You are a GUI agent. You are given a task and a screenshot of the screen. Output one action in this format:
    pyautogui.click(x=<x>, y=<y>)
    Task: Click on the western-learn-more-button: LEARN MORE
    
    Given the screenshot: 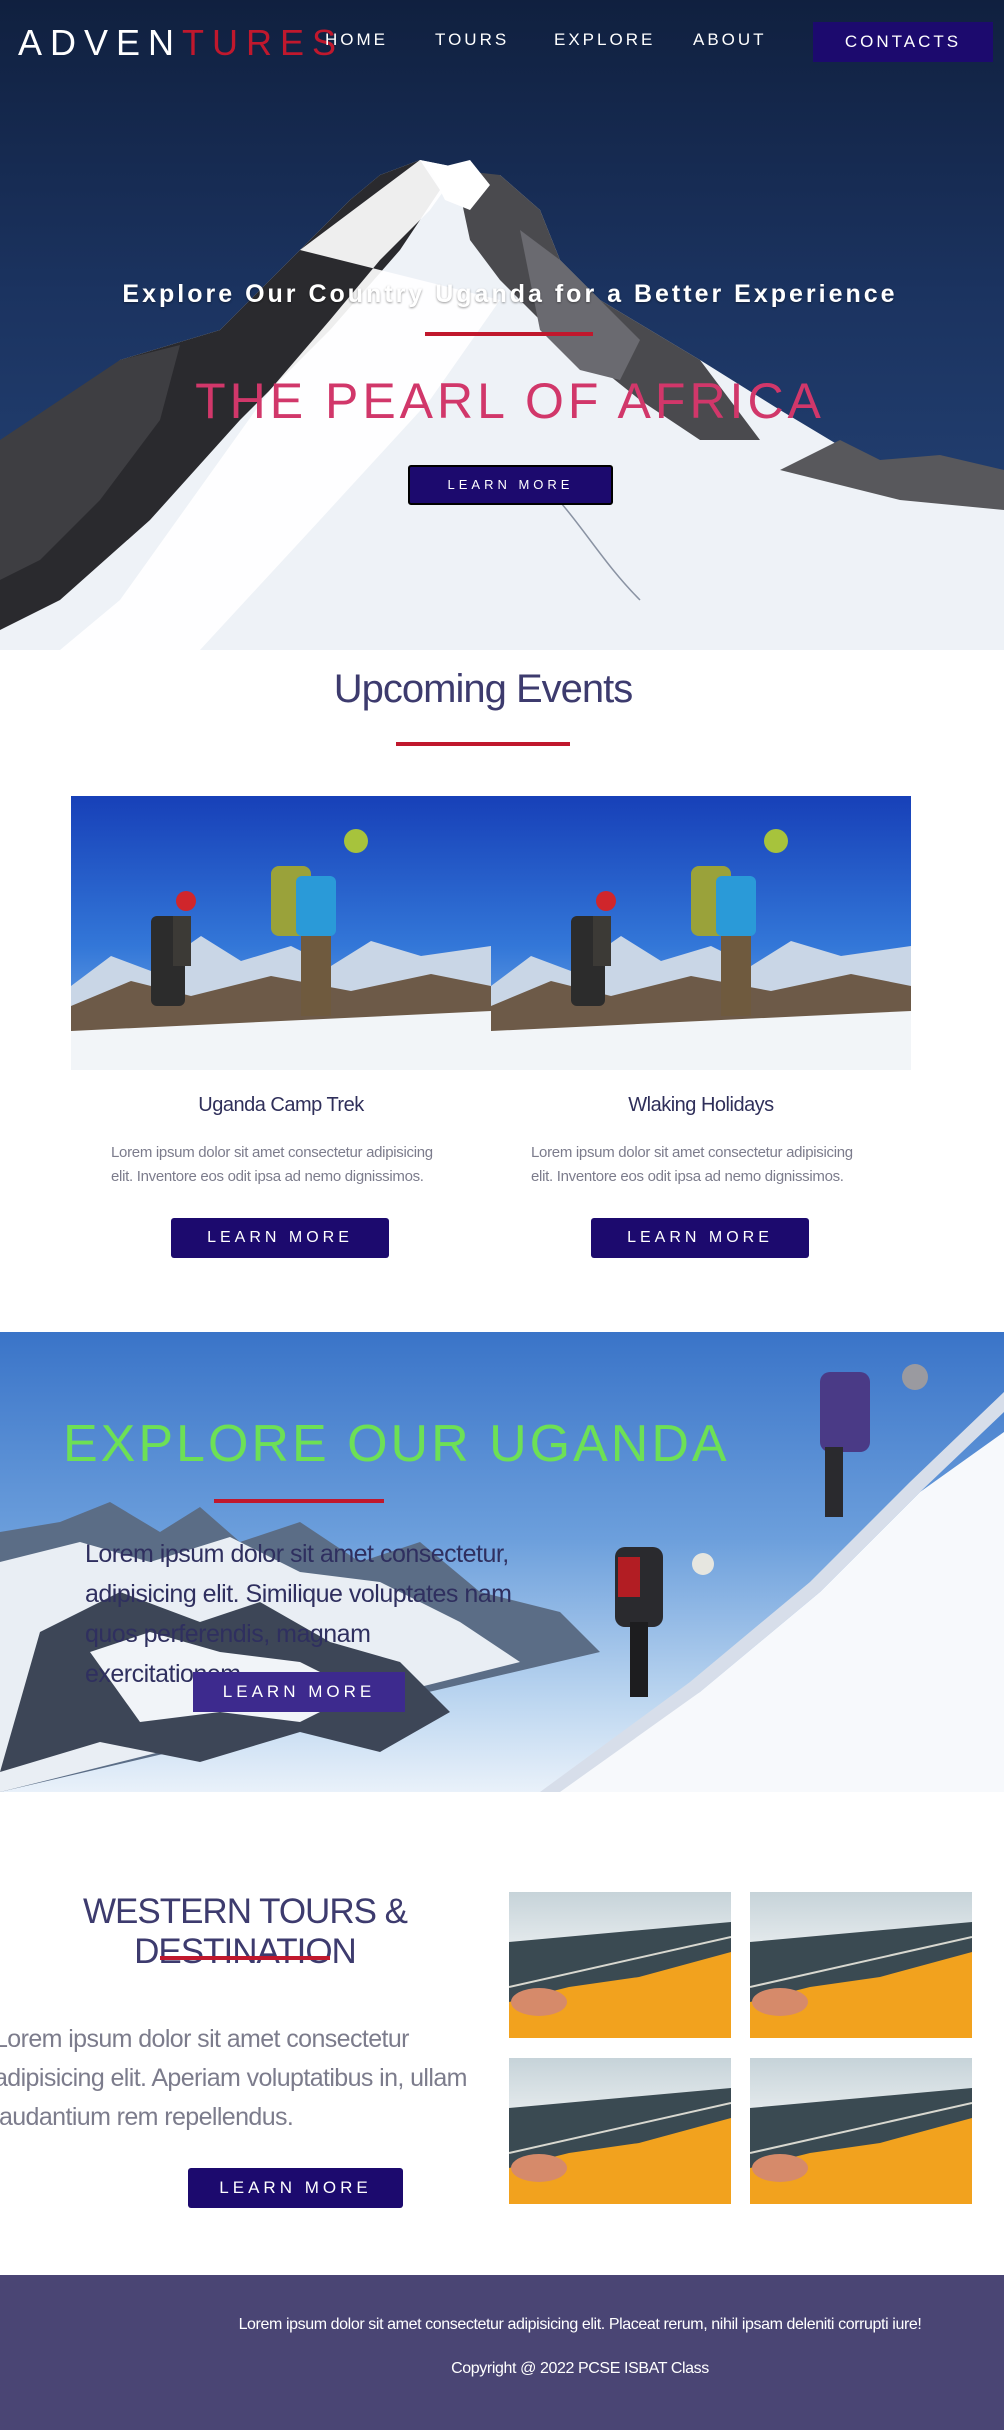 What is the action you would take?
    pyautogui.click(x=295, y=2188)
    